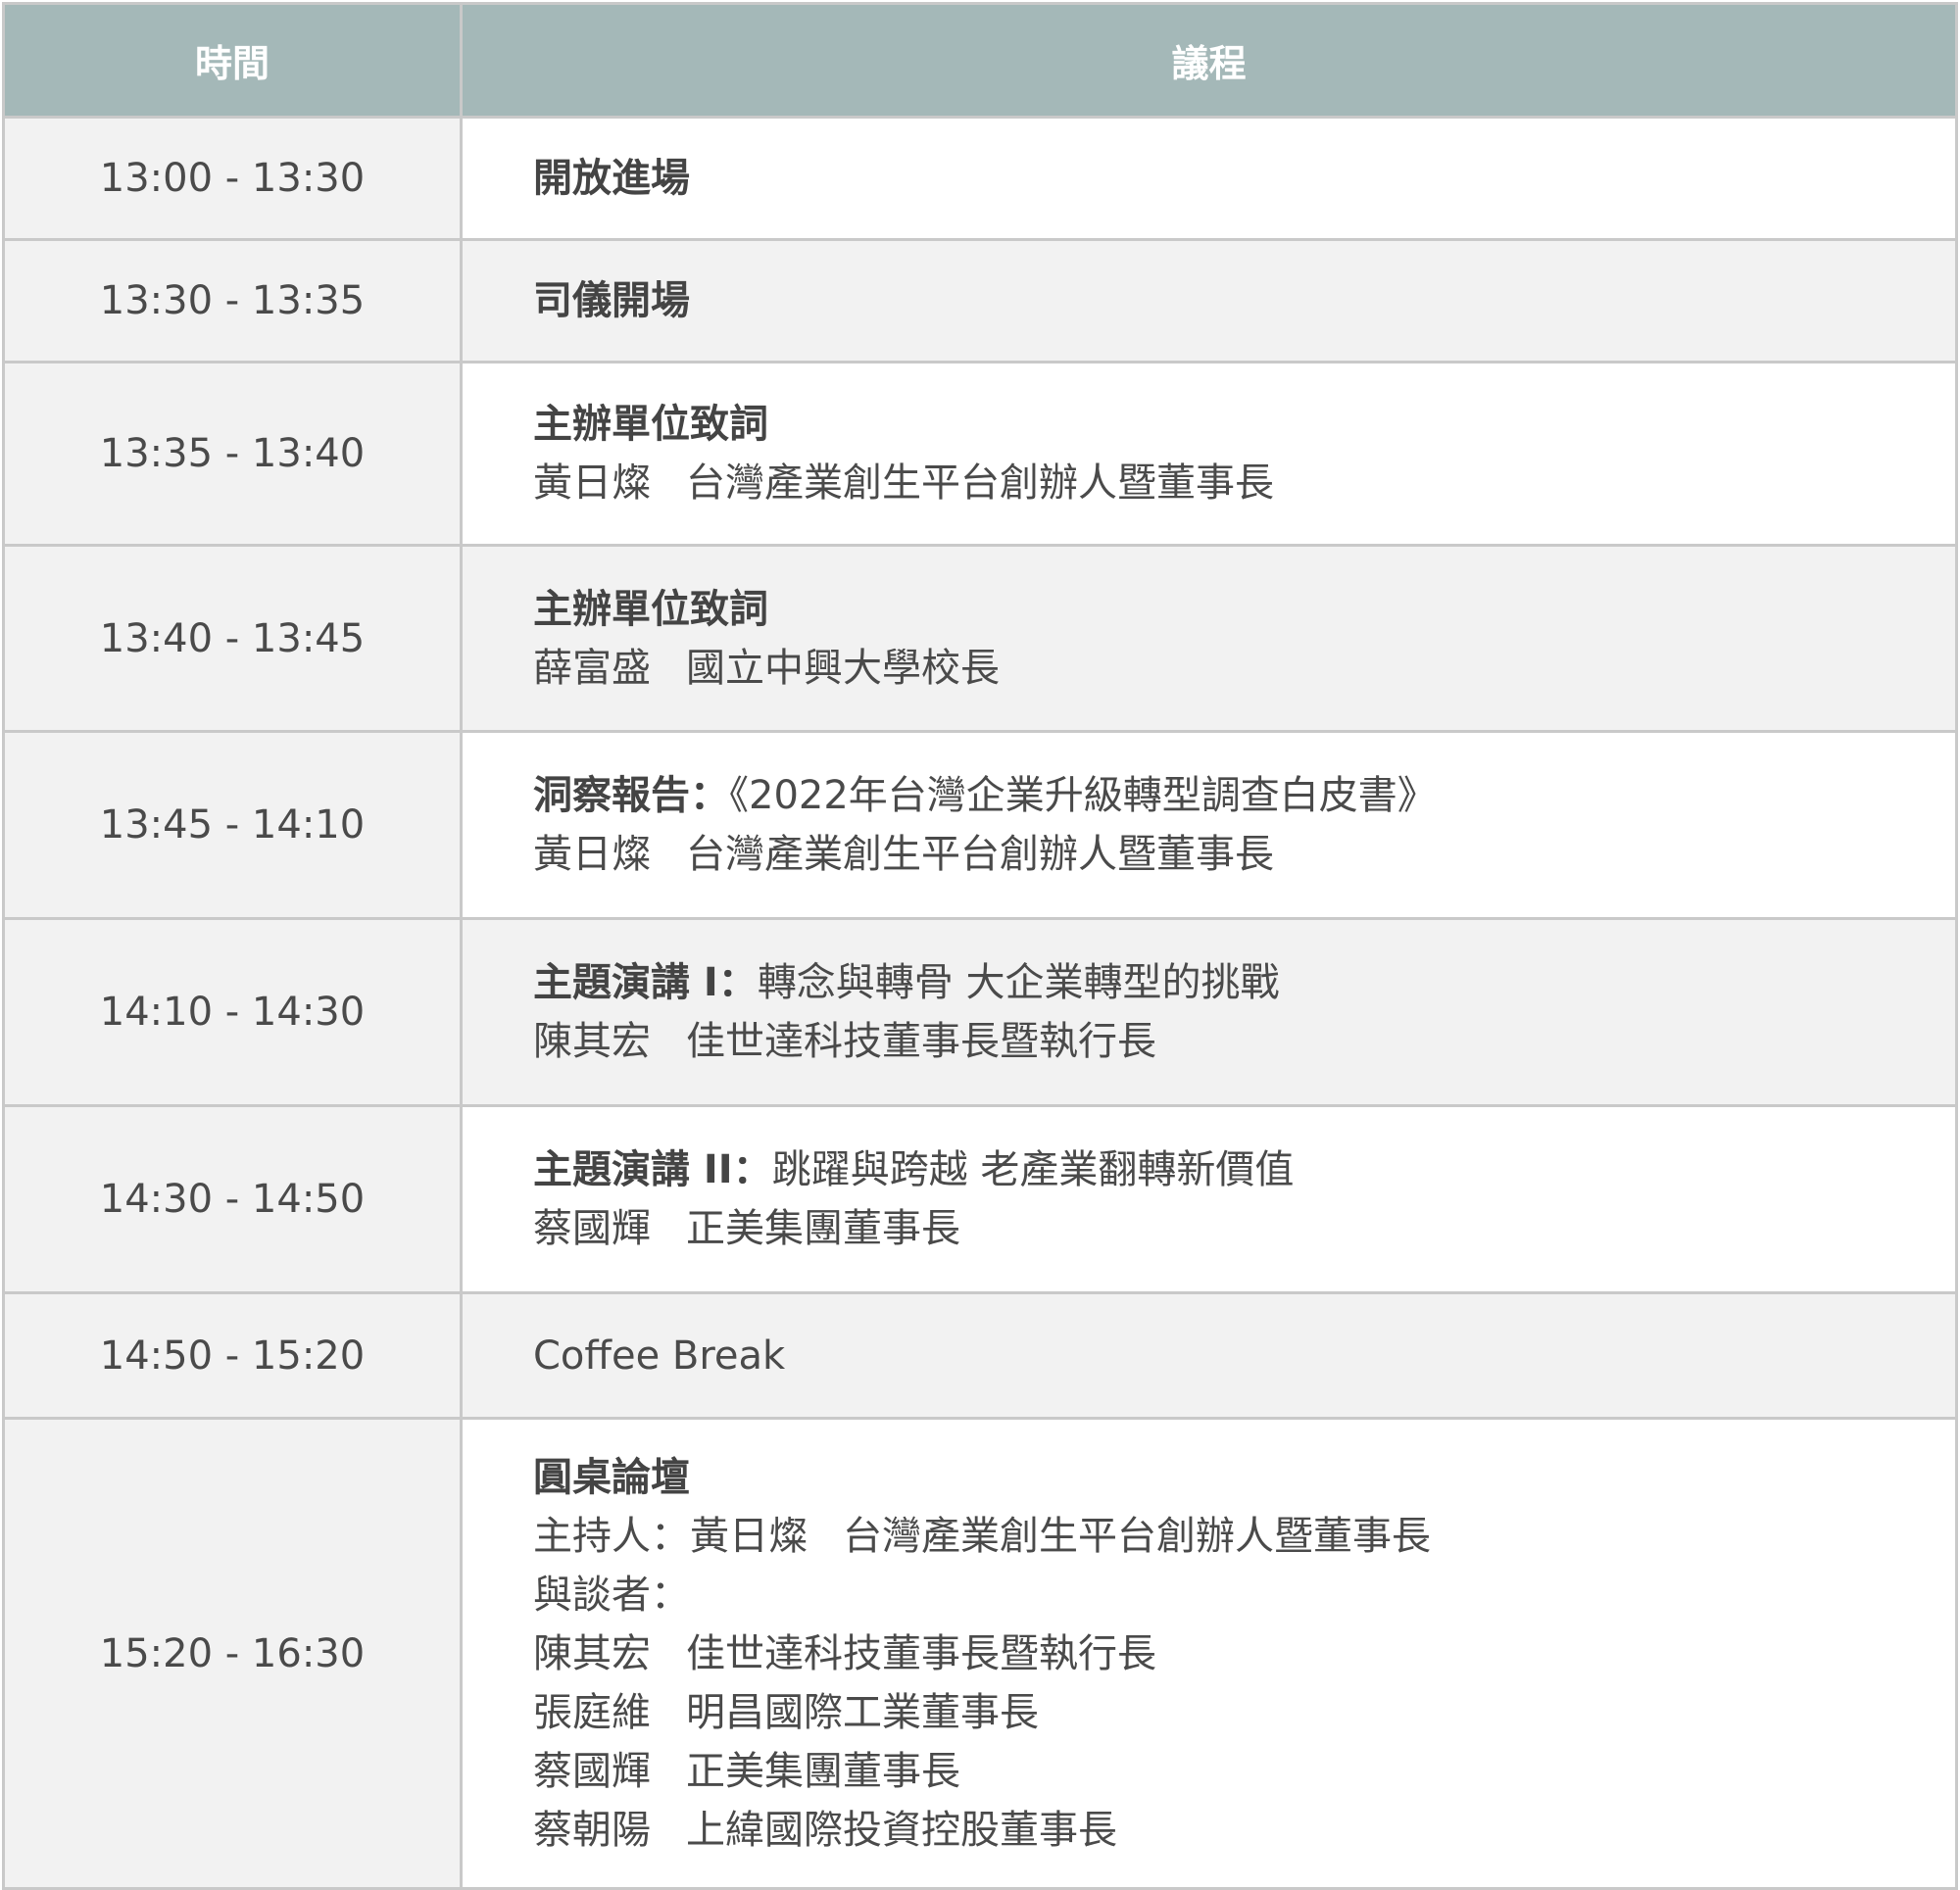 The width and height of the screenshot is (1960, 1890). Describe the element at coordinates (611, 1477) in the screenshot. I see `session-title: 圓桌論壇` at that location.